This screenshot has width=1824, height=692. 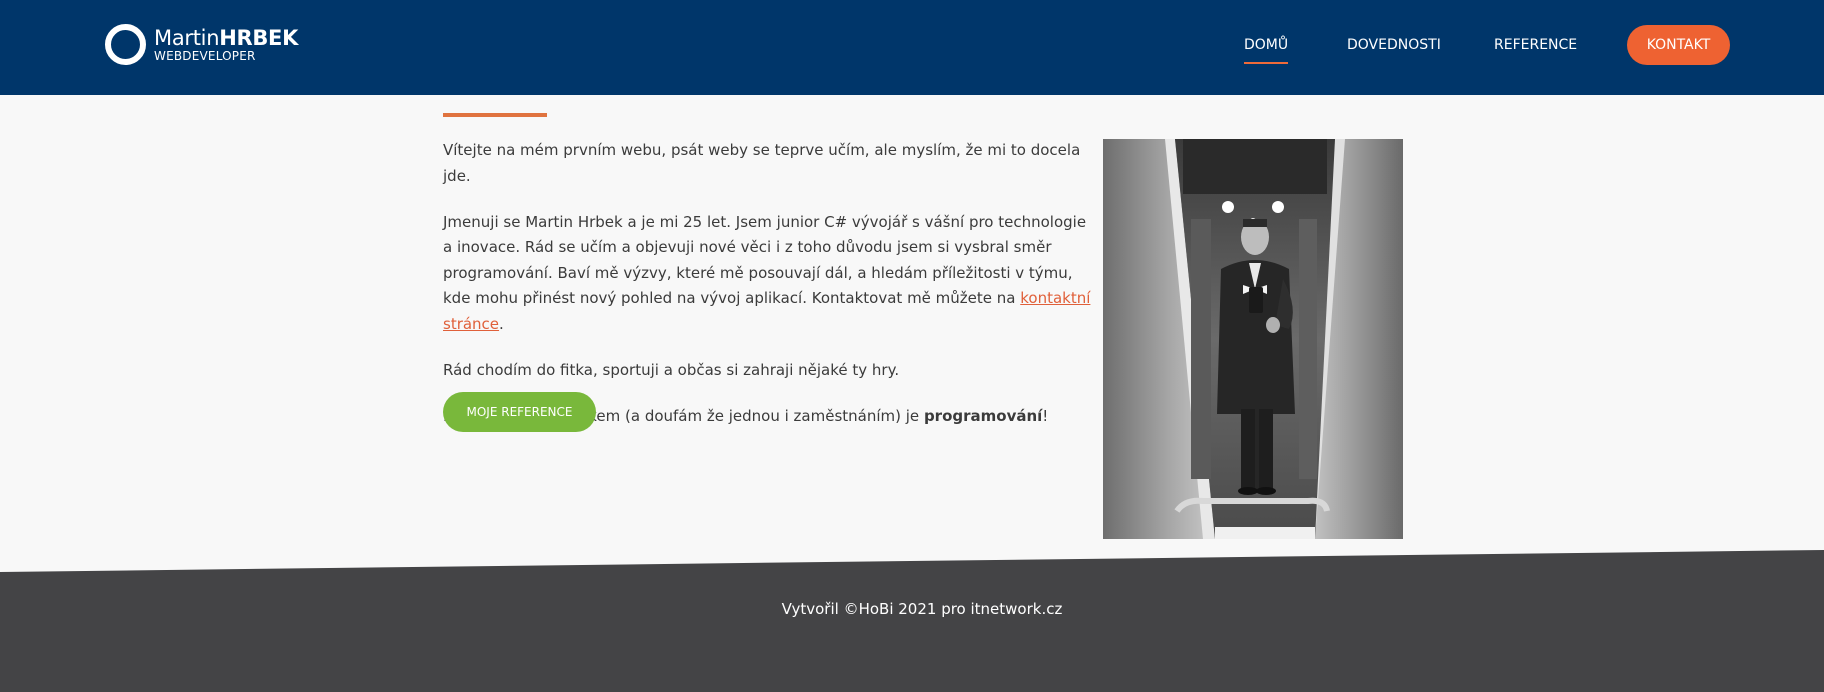 I want to click on section-accent-bar, so click(x=495, y=115).